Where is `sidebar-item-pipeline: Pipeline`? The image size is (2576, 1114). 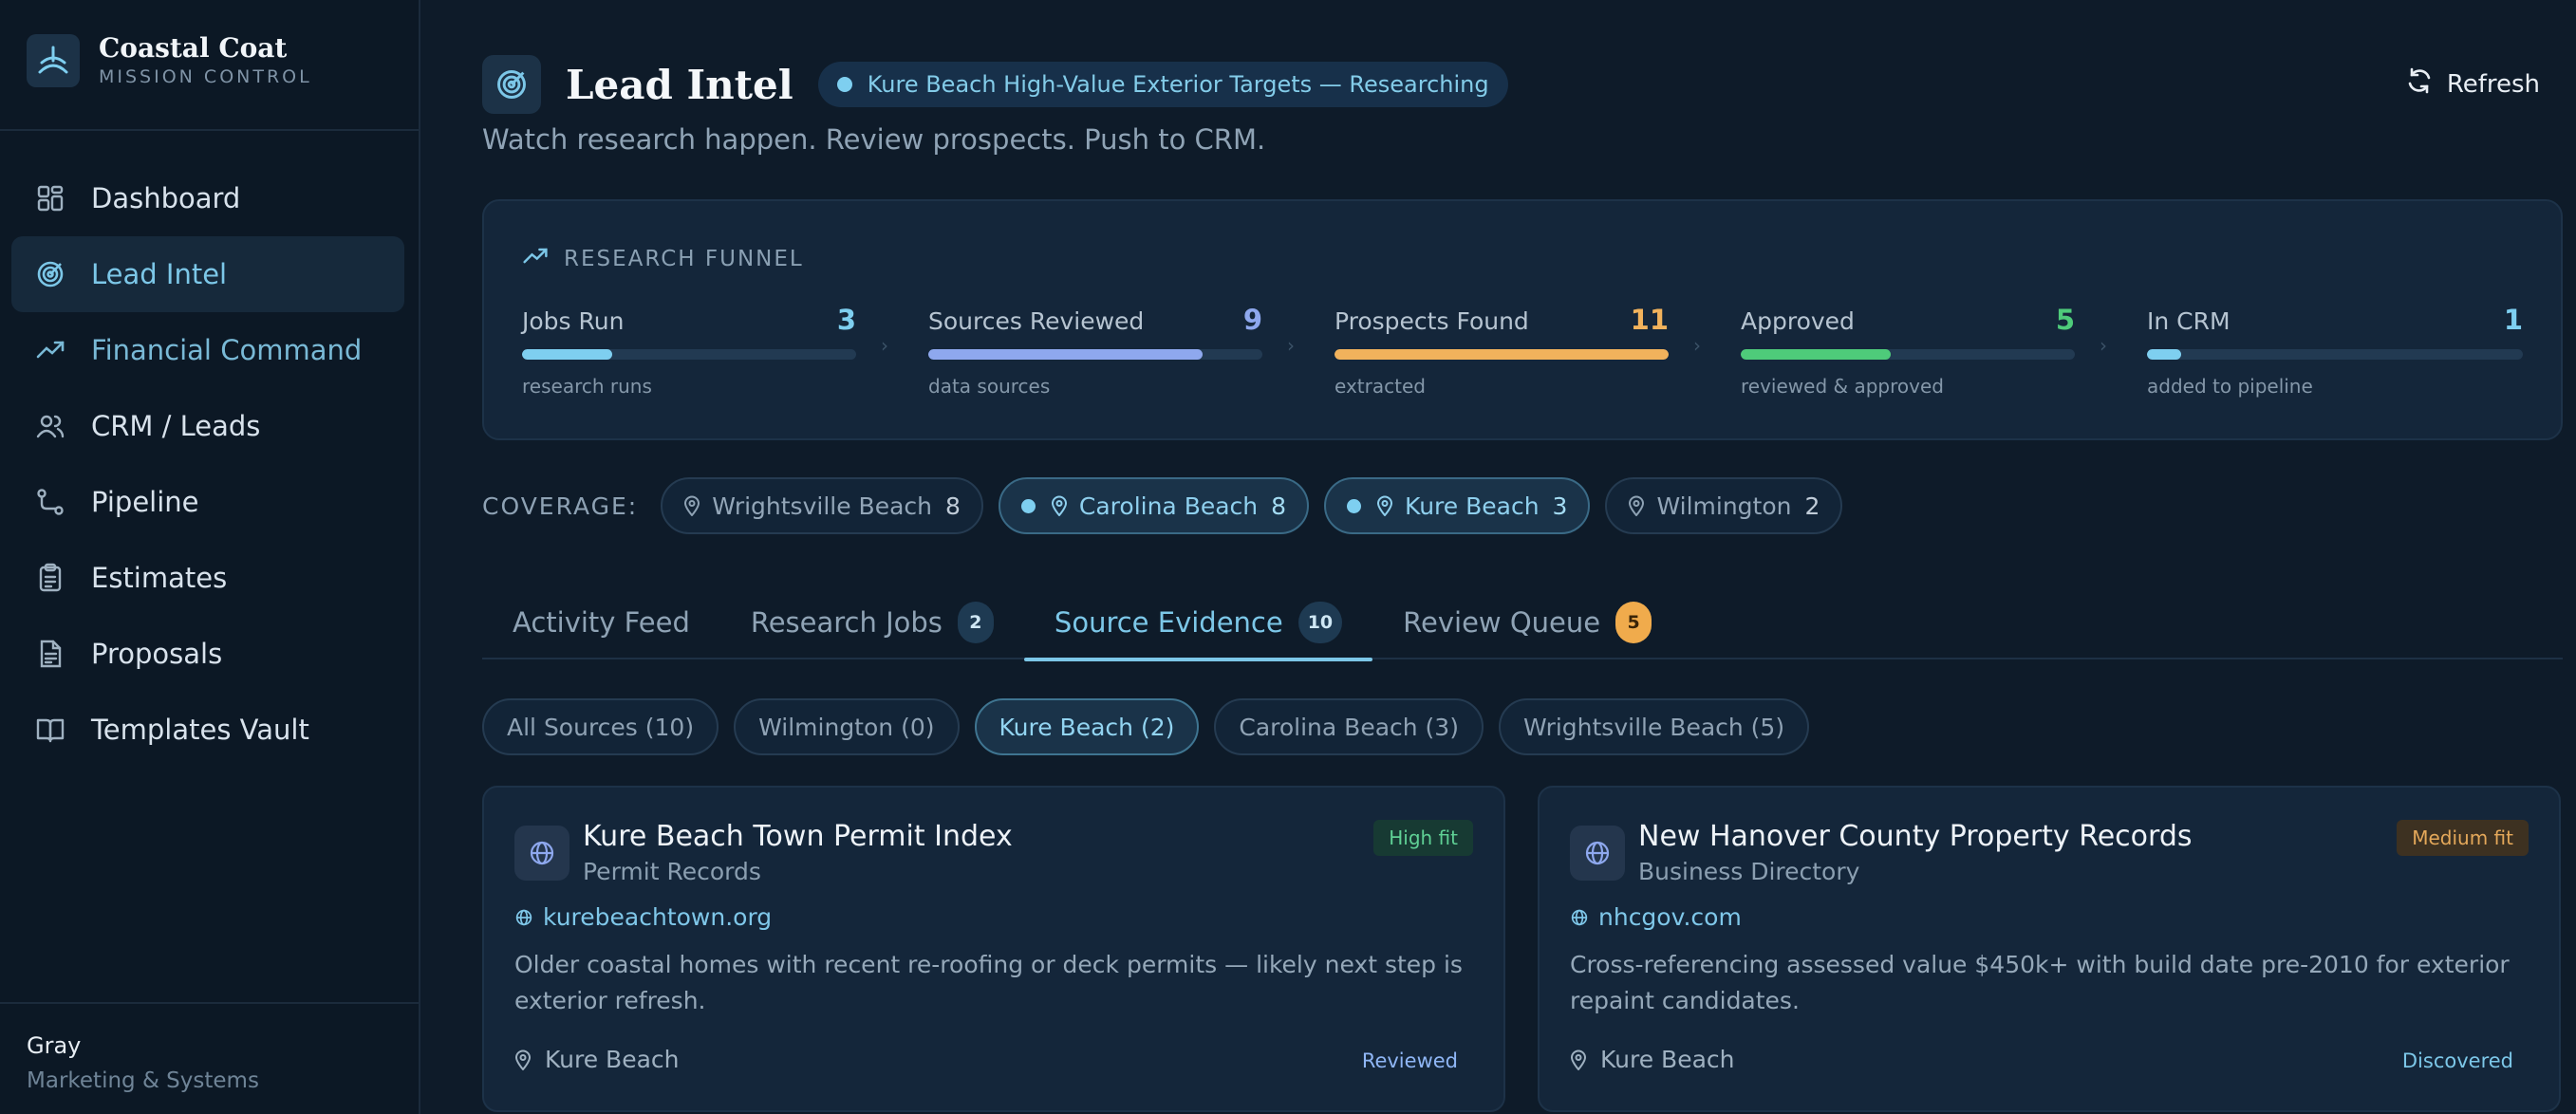
sidebar-item-pipeline: Pipeline is located at coordinates (208, 502).